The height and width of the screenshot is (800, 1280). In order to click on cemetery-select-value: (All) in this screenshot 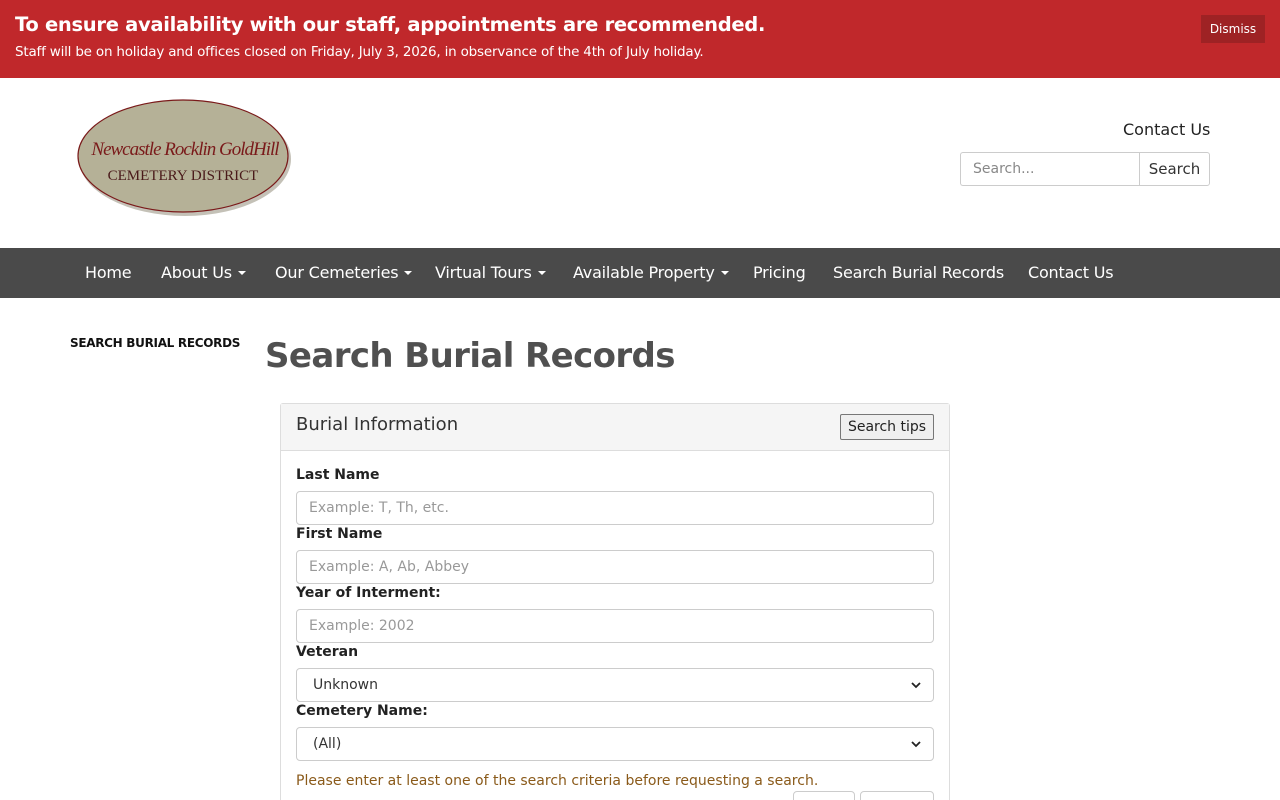, I will do `click(327, 744)`.